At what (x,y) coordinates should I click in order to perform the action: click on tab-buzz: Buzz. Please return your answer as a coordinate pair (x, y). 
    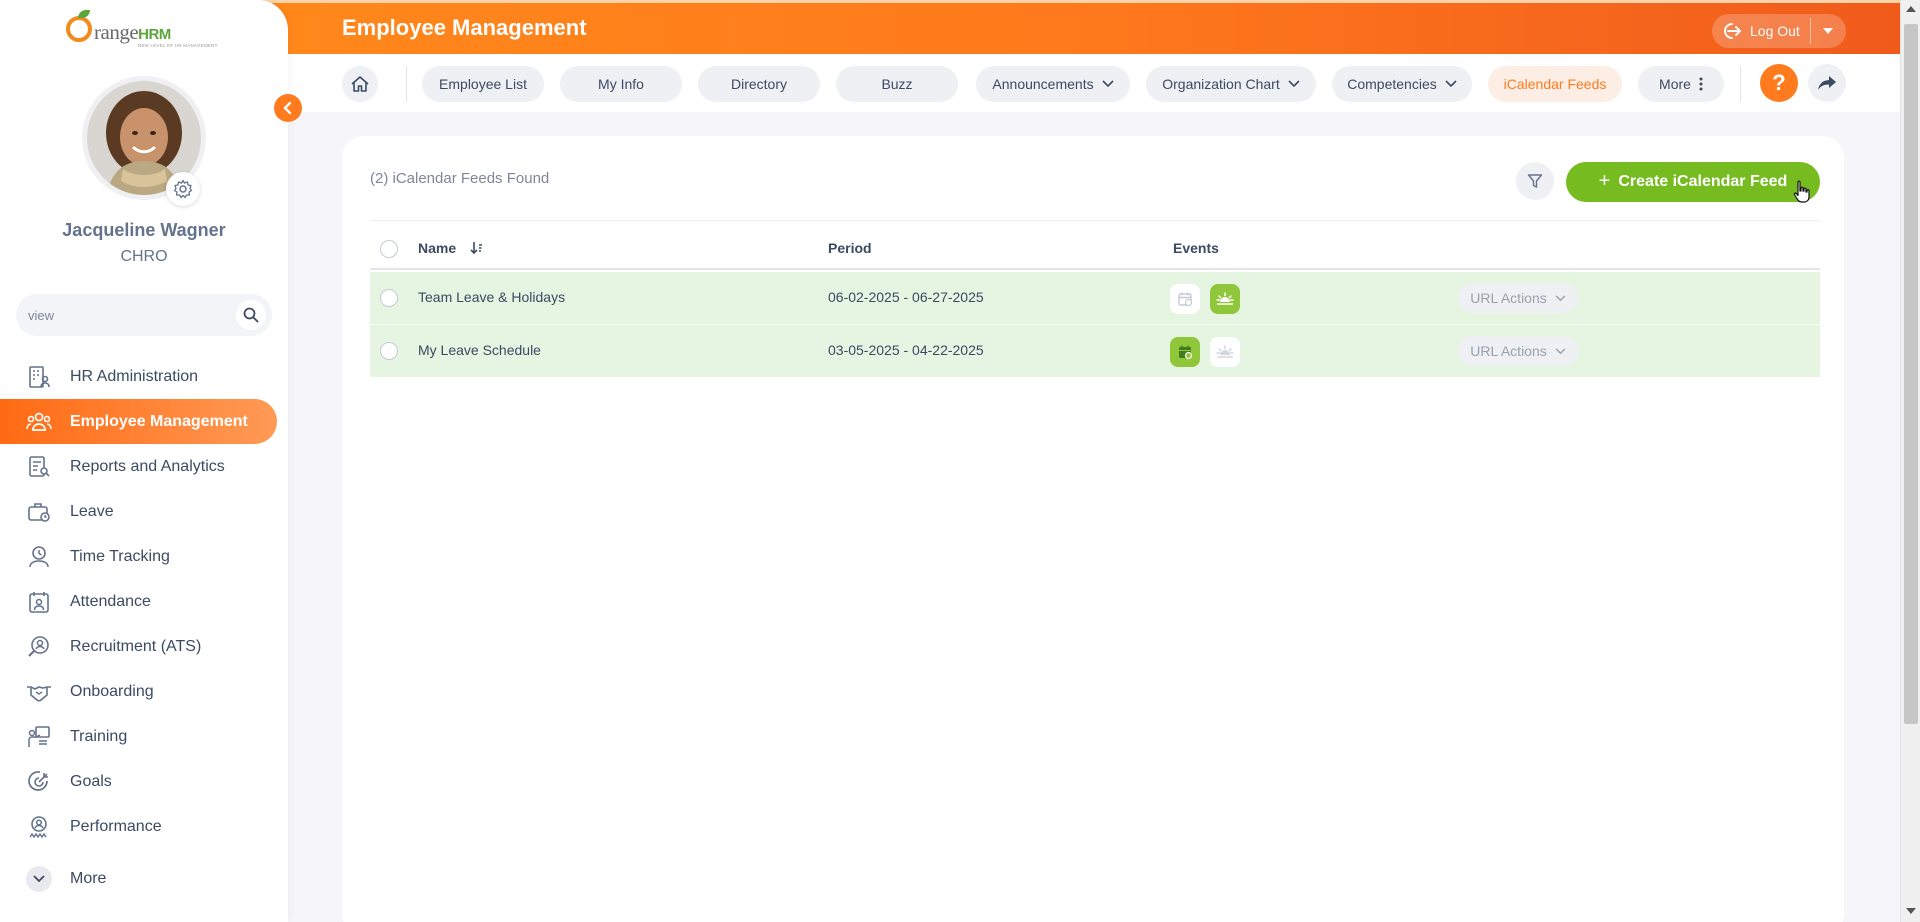
    Looking at the image, I should click on (897, 84).